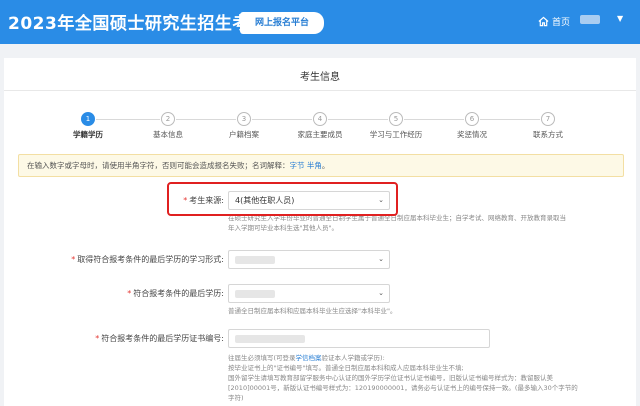 This screenshot has height=406, width=640. I want to click on step-5: 5 学习与工作经历, so click(396, 126).